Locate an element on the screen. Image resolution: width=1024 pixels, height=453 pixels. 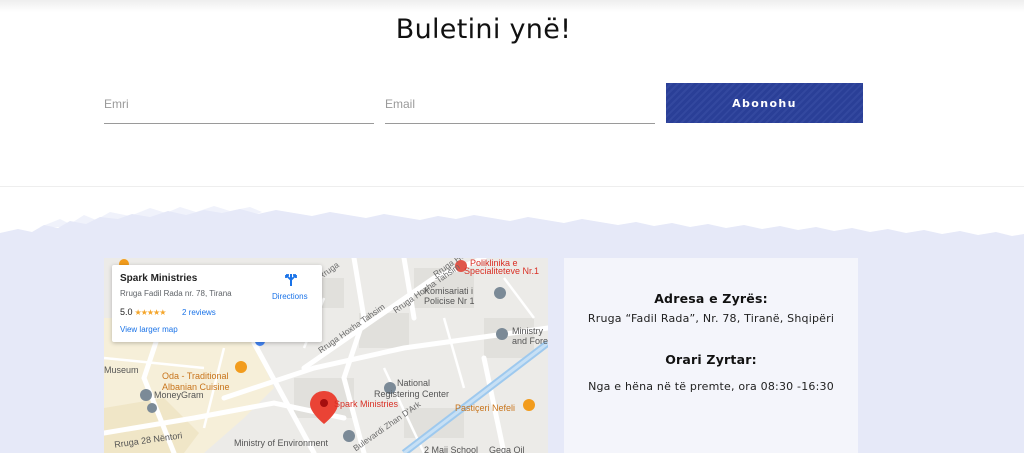
map-label-spark-ministries: Spark Ministries is located at coordinates (366, 404).